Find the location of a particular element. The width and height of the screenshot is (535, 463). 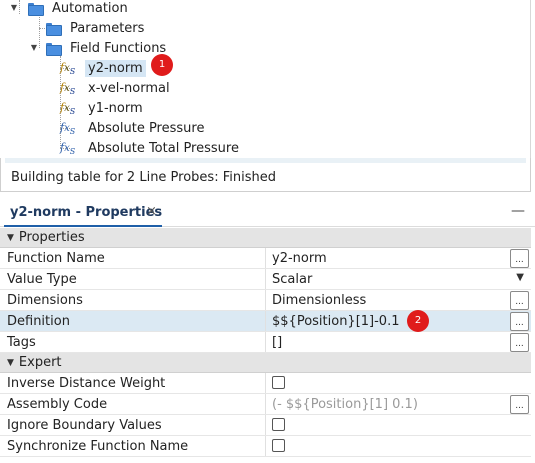

property-value: [] is located at coordinates (277, 342).